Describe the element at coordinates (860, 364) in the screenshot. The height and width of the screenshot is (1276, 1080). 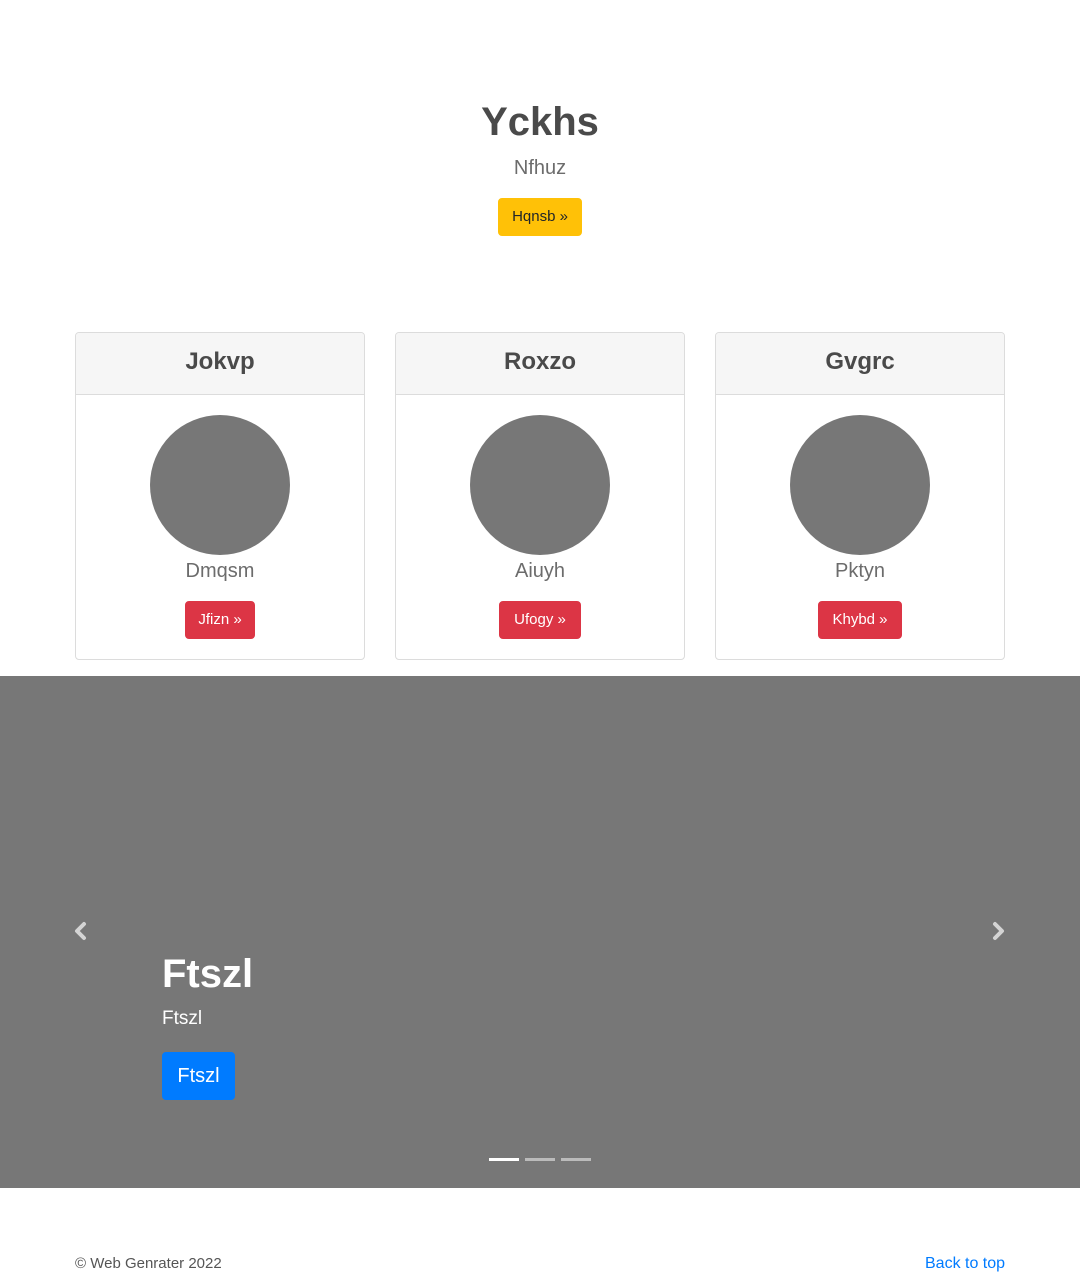
I see `card-header: Gvgrc` at that location.